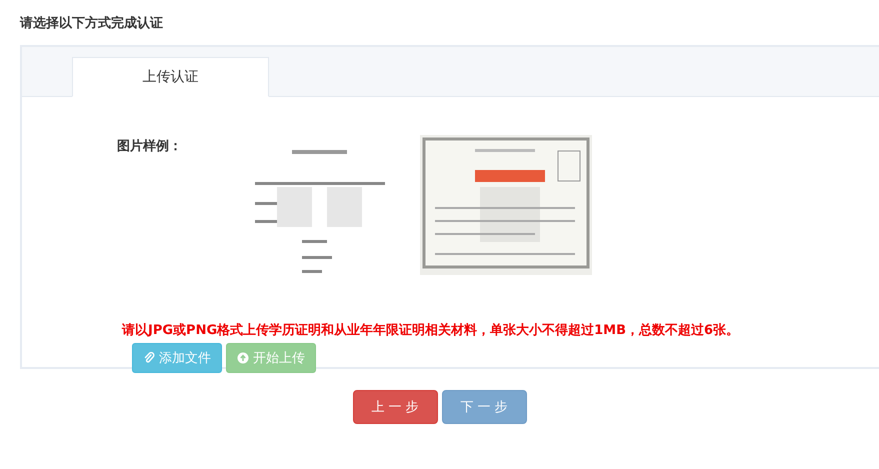 The width and height of the screenshot is (879, 469). What do you see at coordinates (431, 330) in the screenshot?
I see `upload-notice: 请以JPG或PNG格式上传学历证明和从业年年限证明相关材料，单张大小不得超过1MB，总数不超过6张。` at bounding box center [431, 330].